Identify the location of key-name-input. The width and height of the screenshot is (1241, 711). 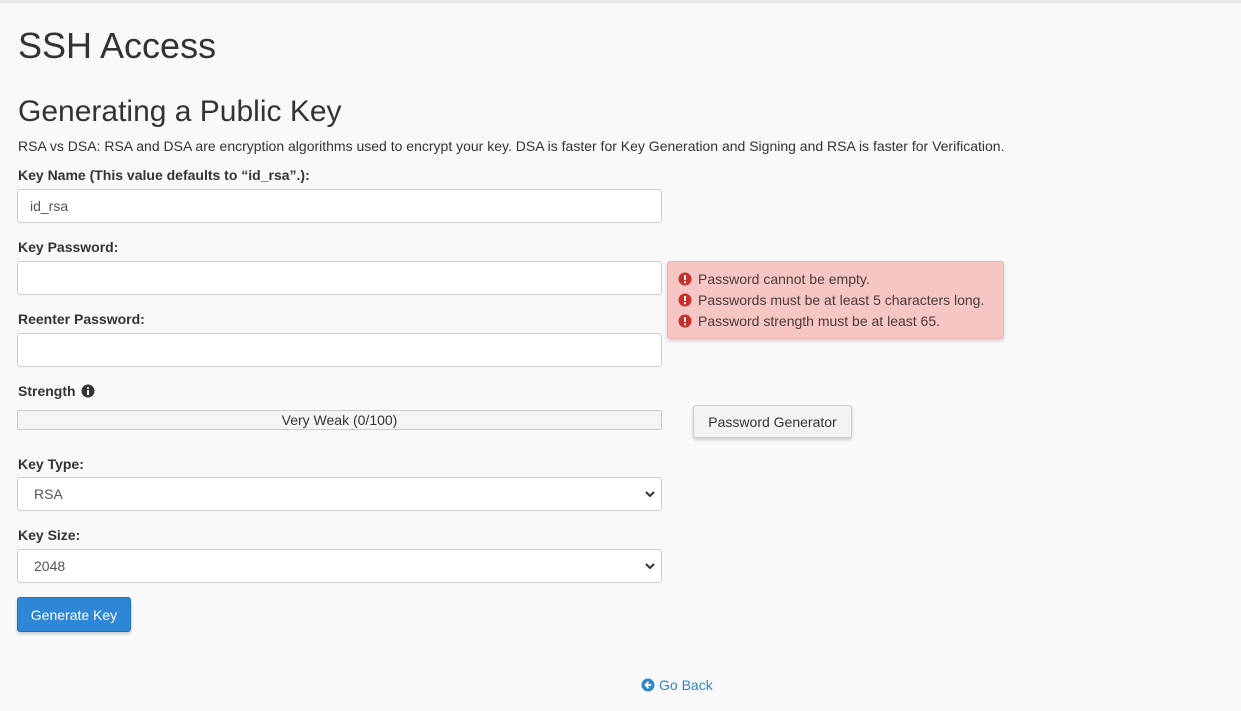
(339, 206).